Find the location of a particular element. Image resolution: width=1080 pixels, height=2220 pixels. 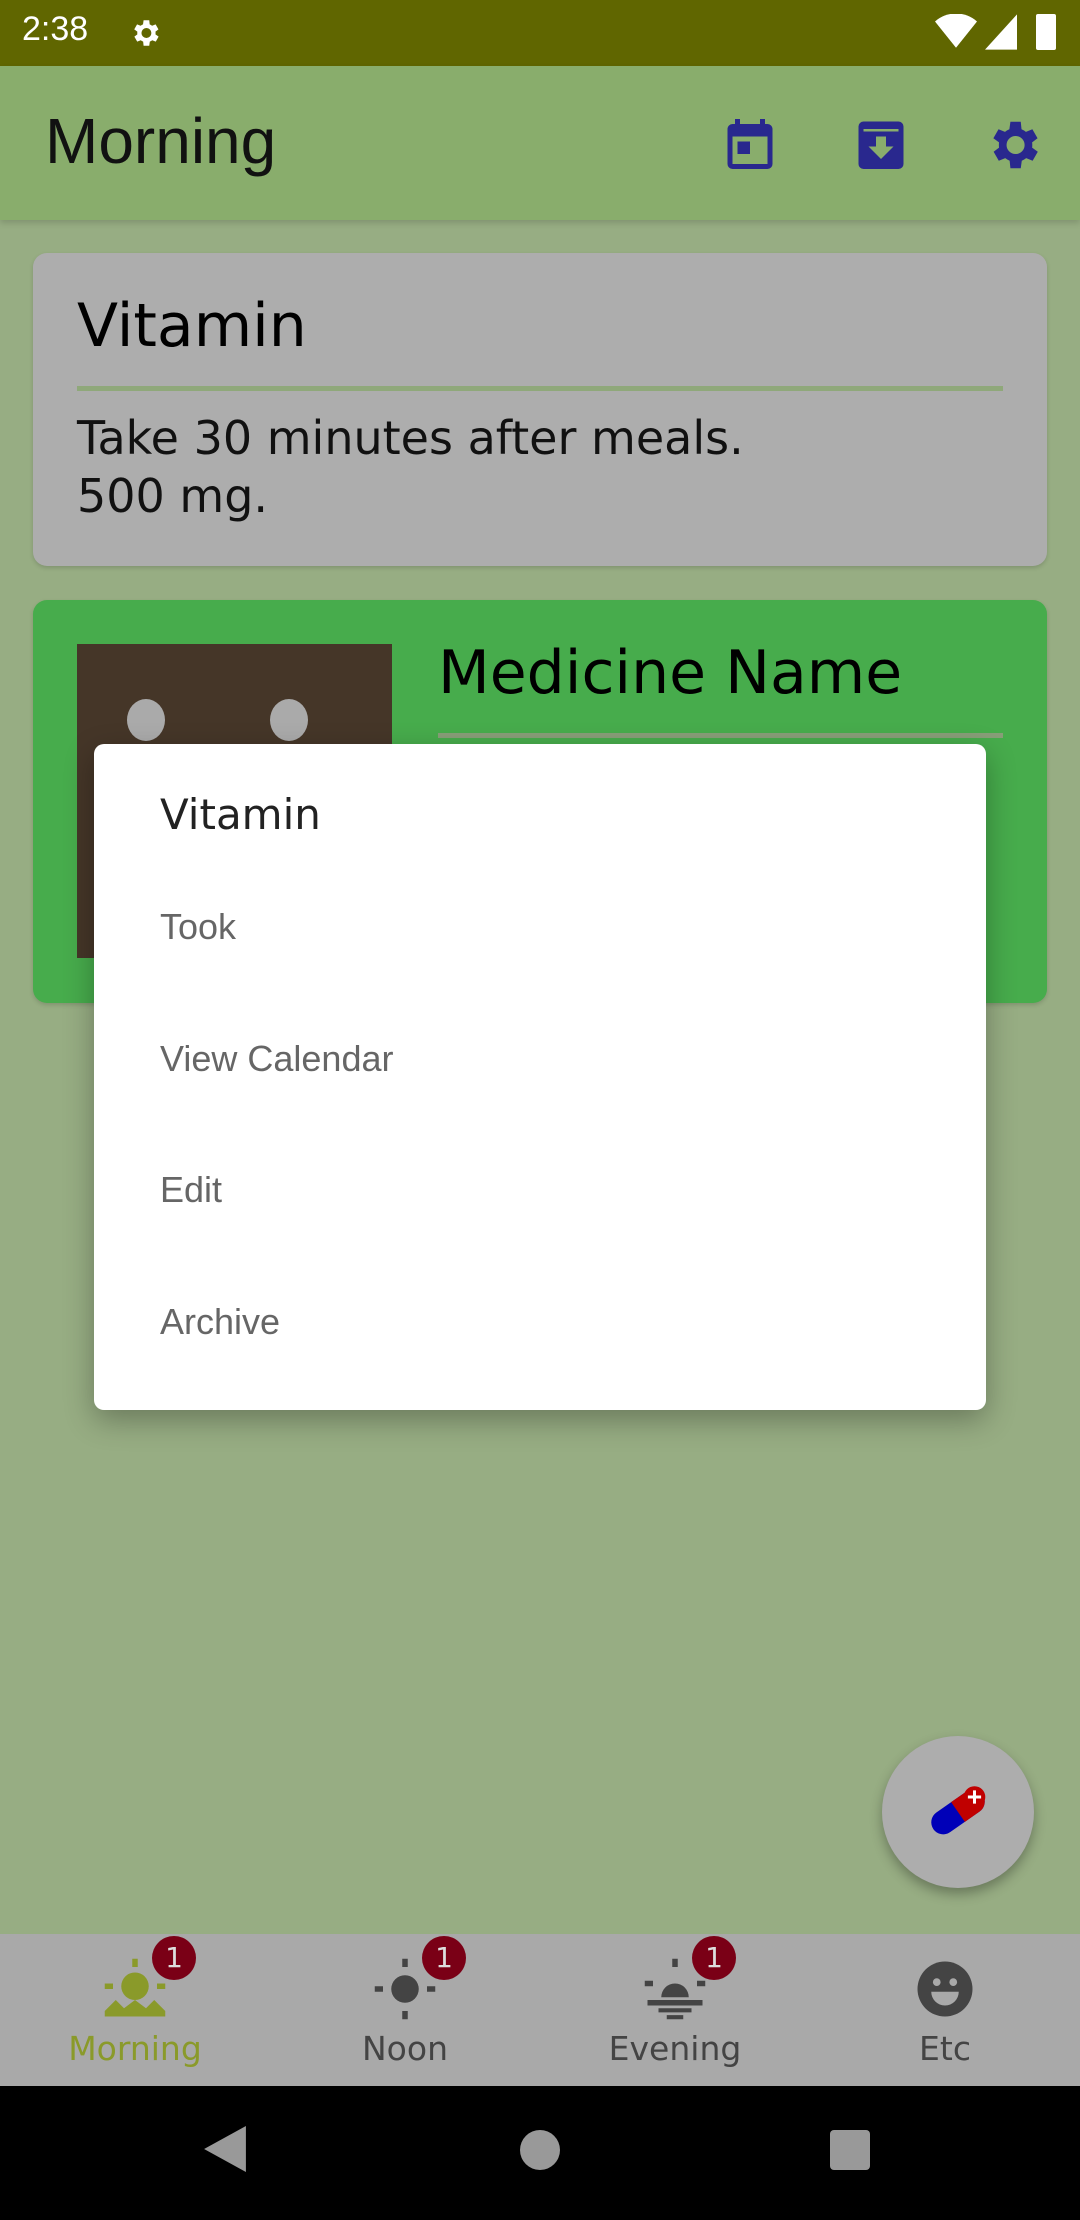

card-line: Take 30 minutes after meals. is located at coordinates (410, 438).